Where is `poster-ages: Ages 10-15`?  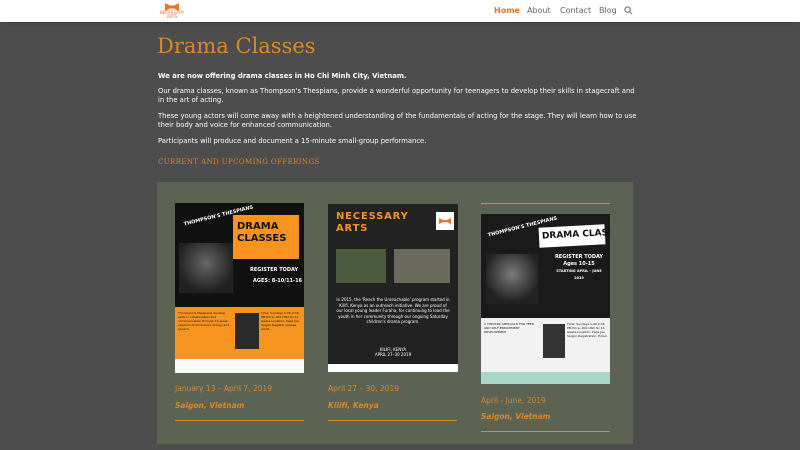 poster-ages: Ages 10-15 is located at coordinates (579, 264).